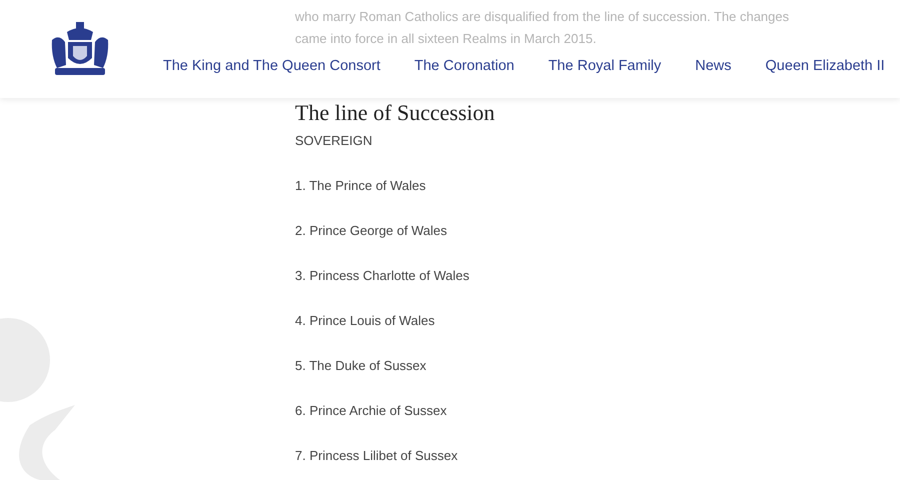  Describe the element at coordinates (446, 39) in the screenshot. I see `faded-paragraph-line: came into force in all sixteen Realms in March 2015.` at that location.